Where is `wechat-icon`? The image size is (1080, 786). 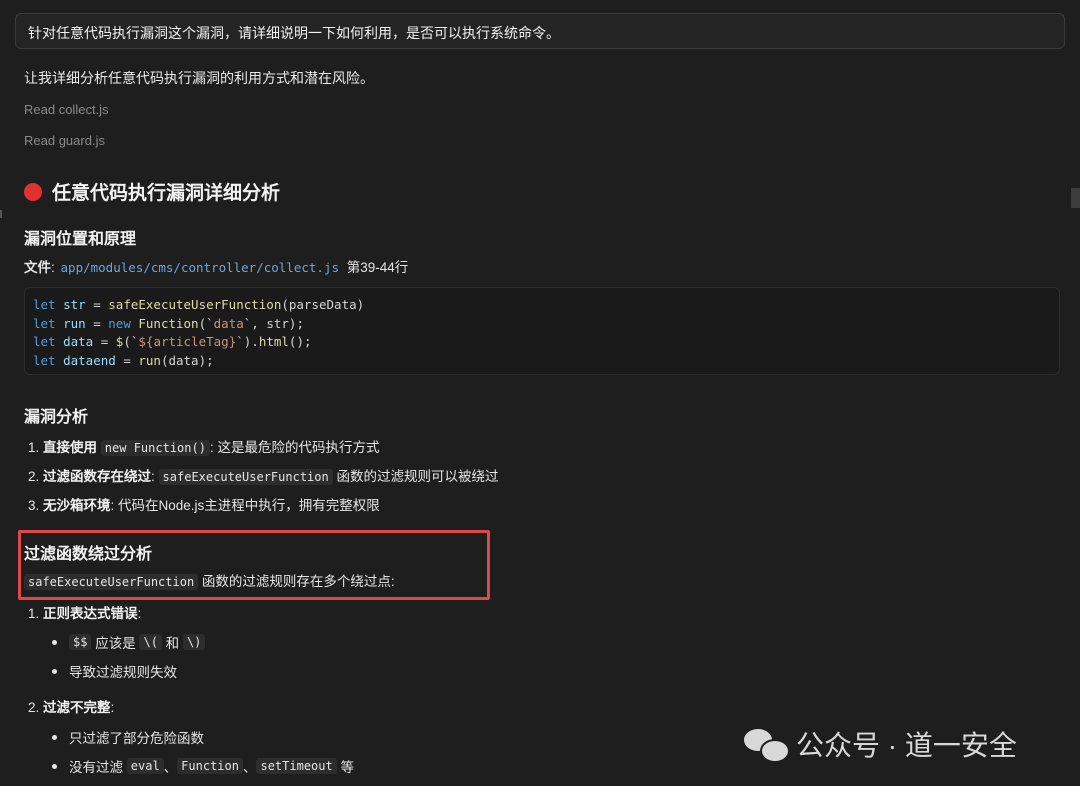 wechat-icon is located at coordinates (767, 745).